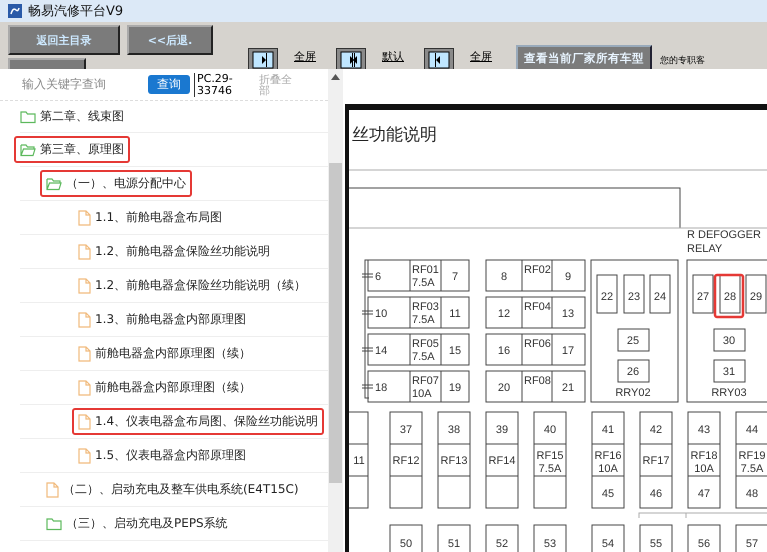 The image size is (767, 552). I want to click on terminal-number: 40, so click(550, 430).